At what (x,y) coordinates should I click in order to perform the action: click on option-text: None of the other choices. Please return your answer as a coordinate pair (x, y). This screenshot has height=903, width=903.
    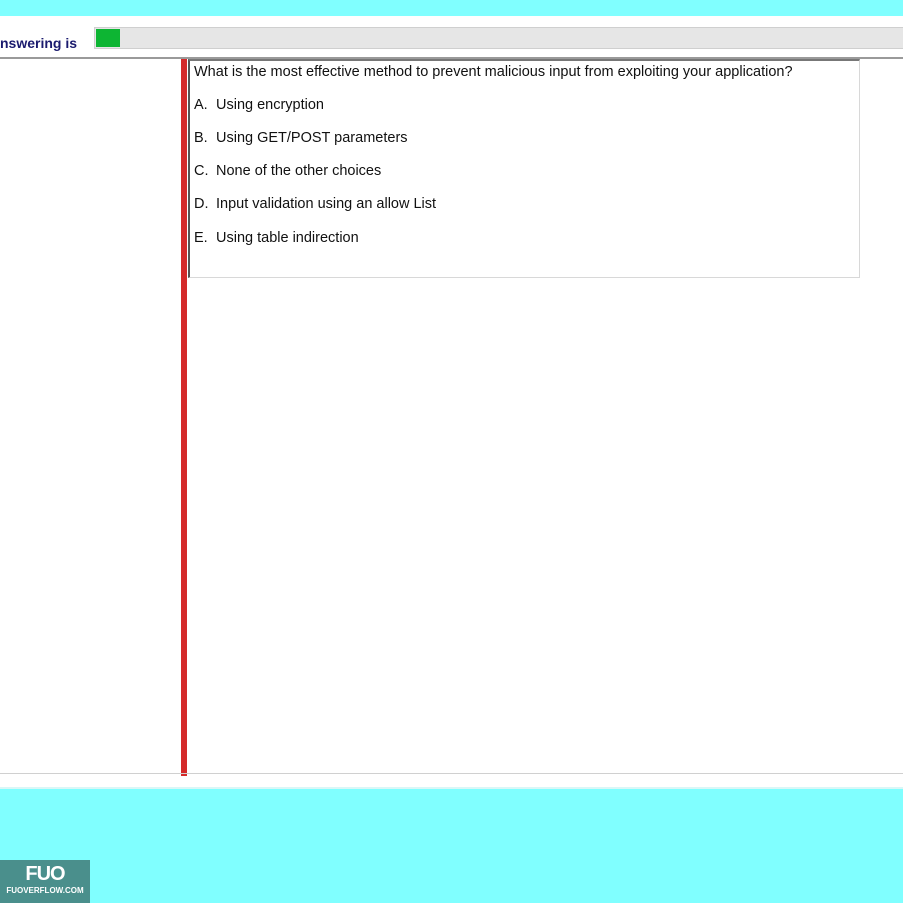
    Looking at the image, I should click on (299, 171).